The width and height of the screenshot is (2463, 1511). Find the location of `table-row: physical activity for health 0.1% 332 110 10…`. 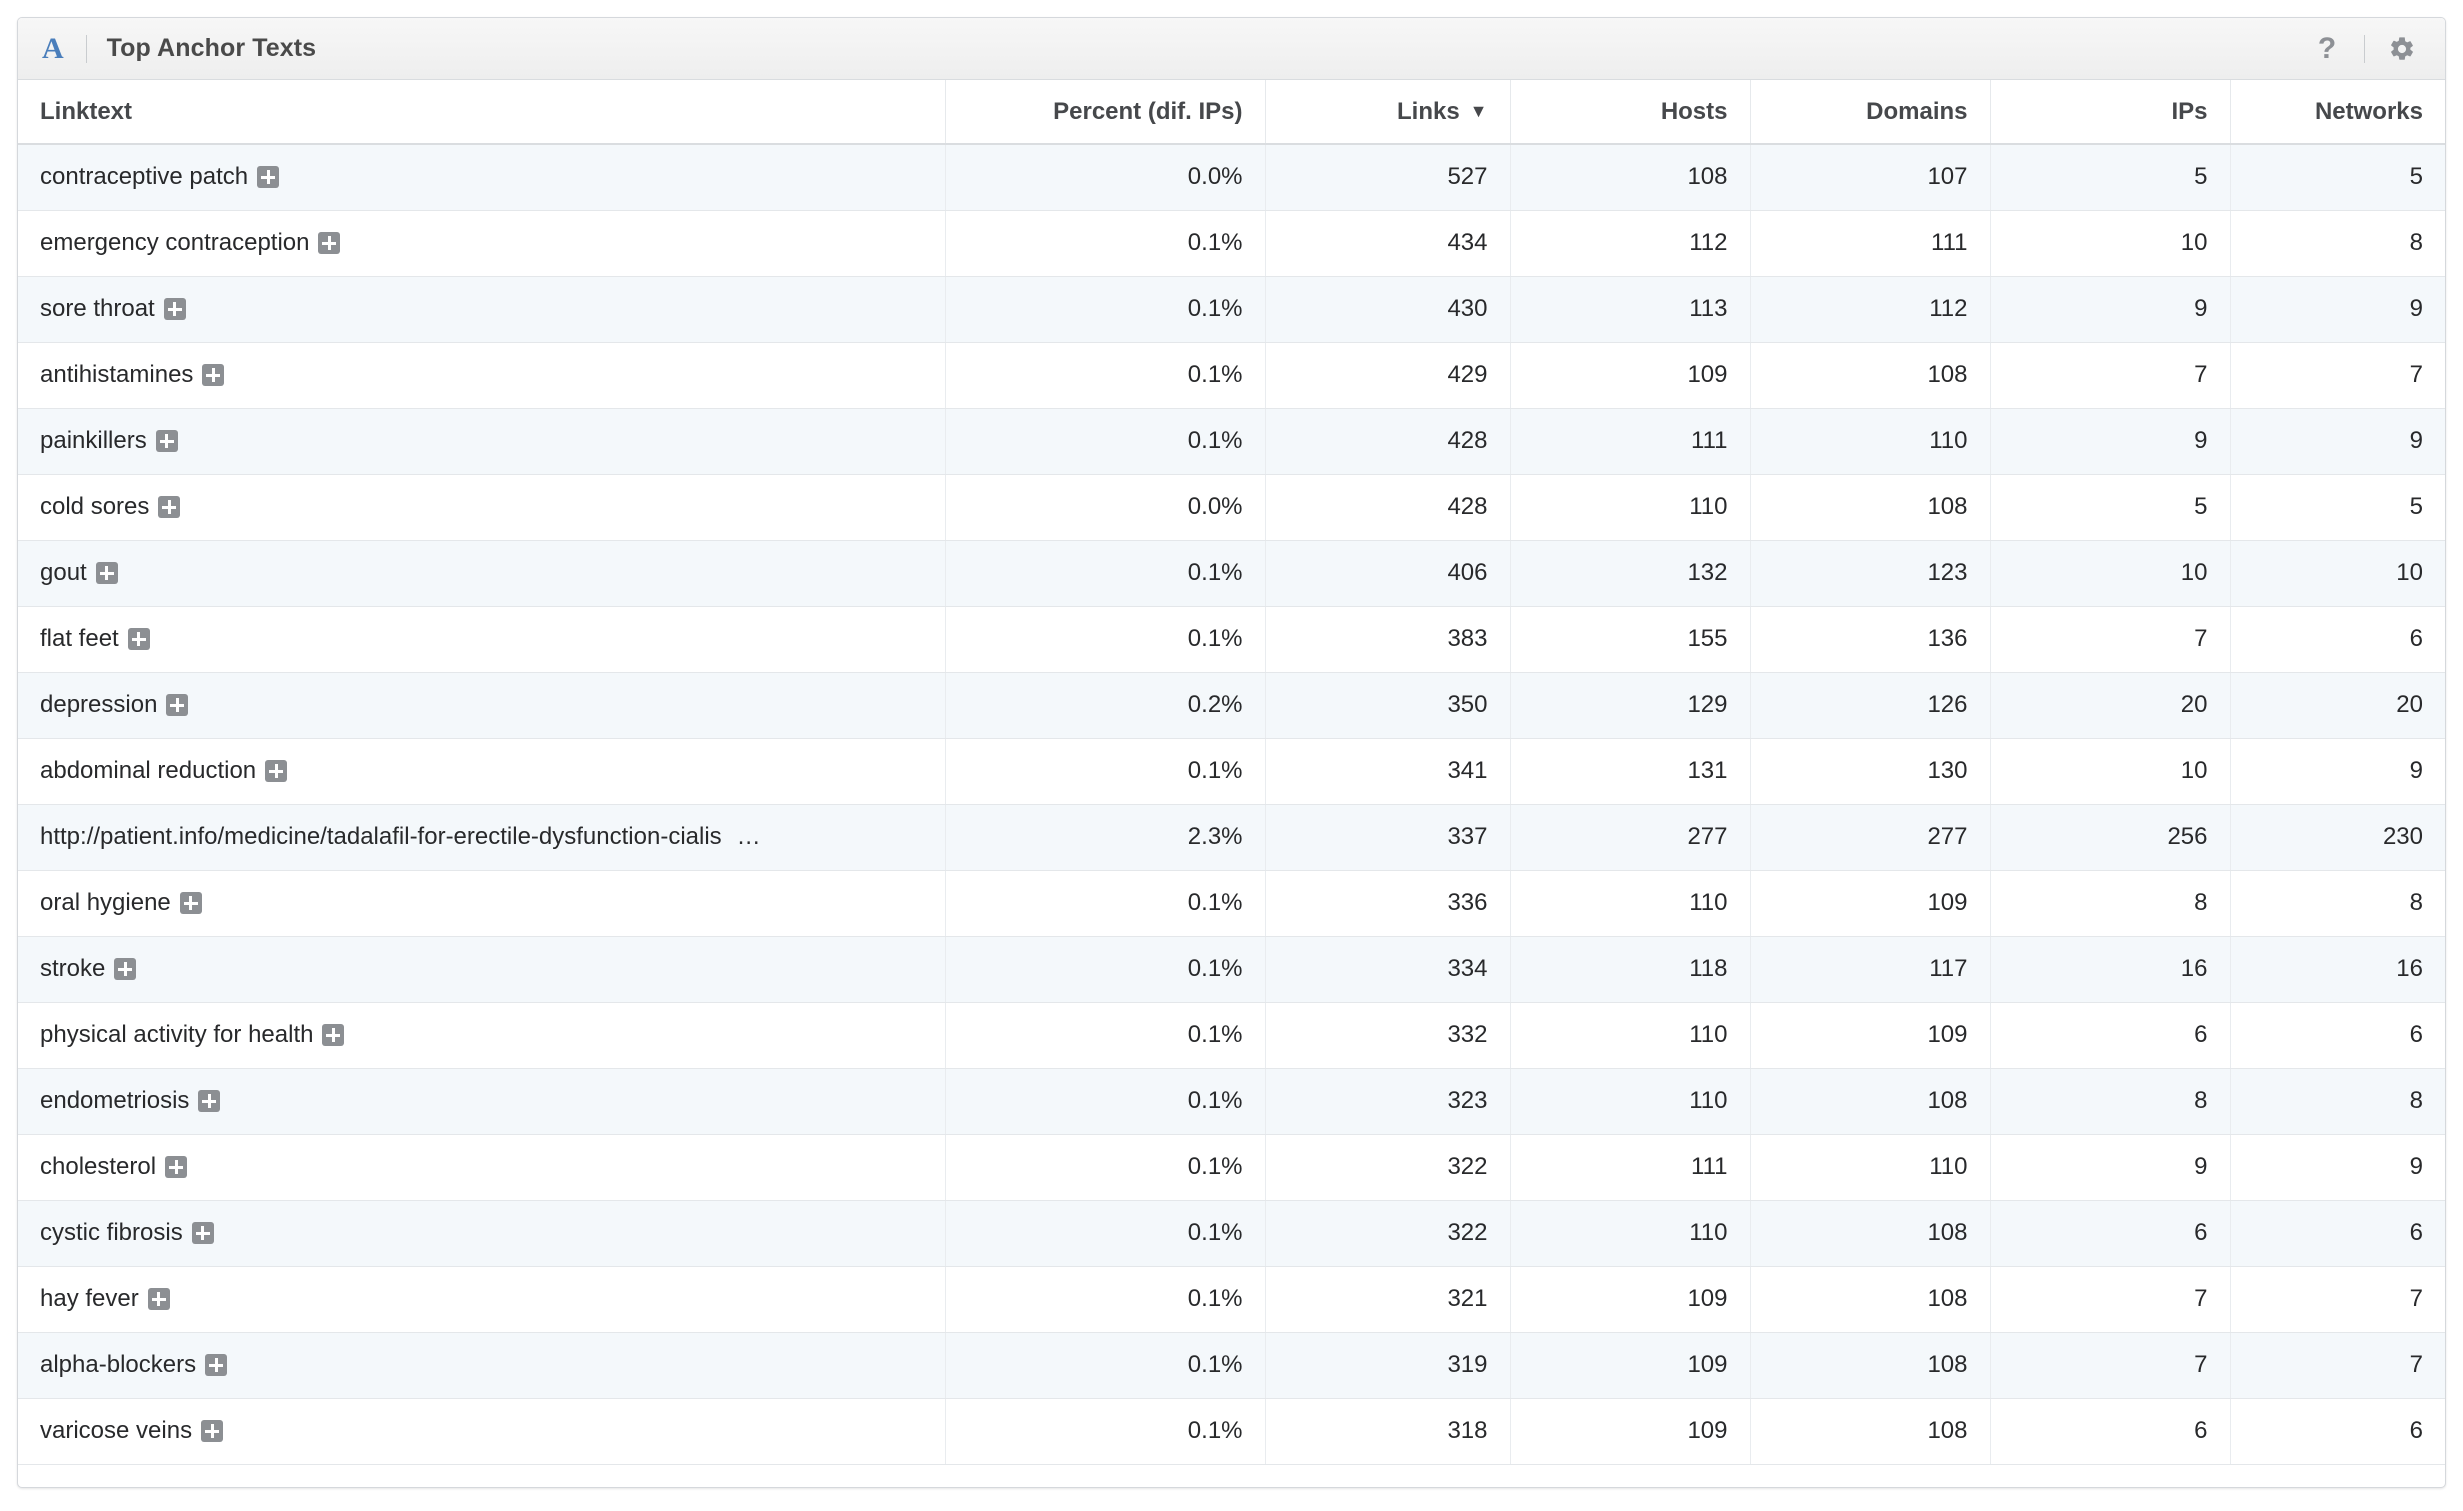

table-row: physical activity for health 0.1% 332 110 10… is located at coordinates (1231, 1035).